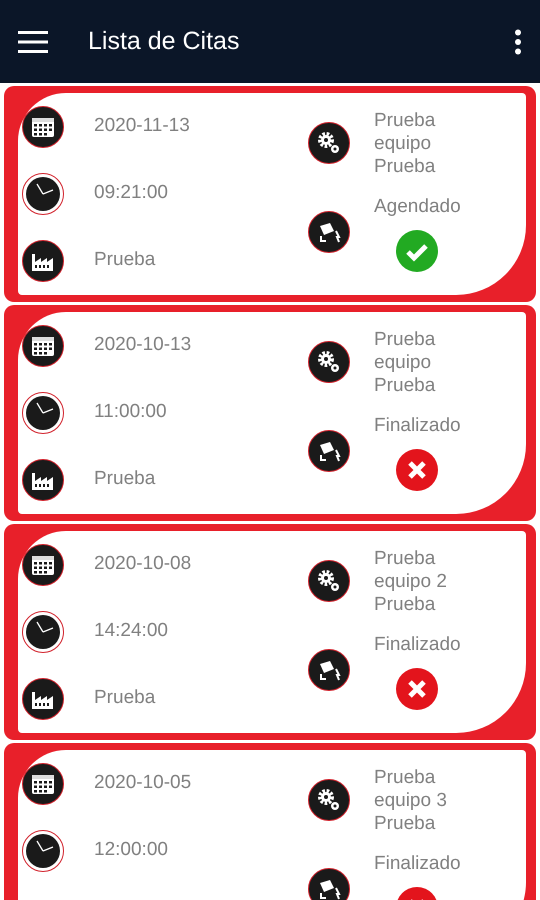 The height and width of the screenshot is (900, 540). What do you see at coordinates (33, 41) in the screenshot?
I see `menu-icon` at bounding box center [33, 41].